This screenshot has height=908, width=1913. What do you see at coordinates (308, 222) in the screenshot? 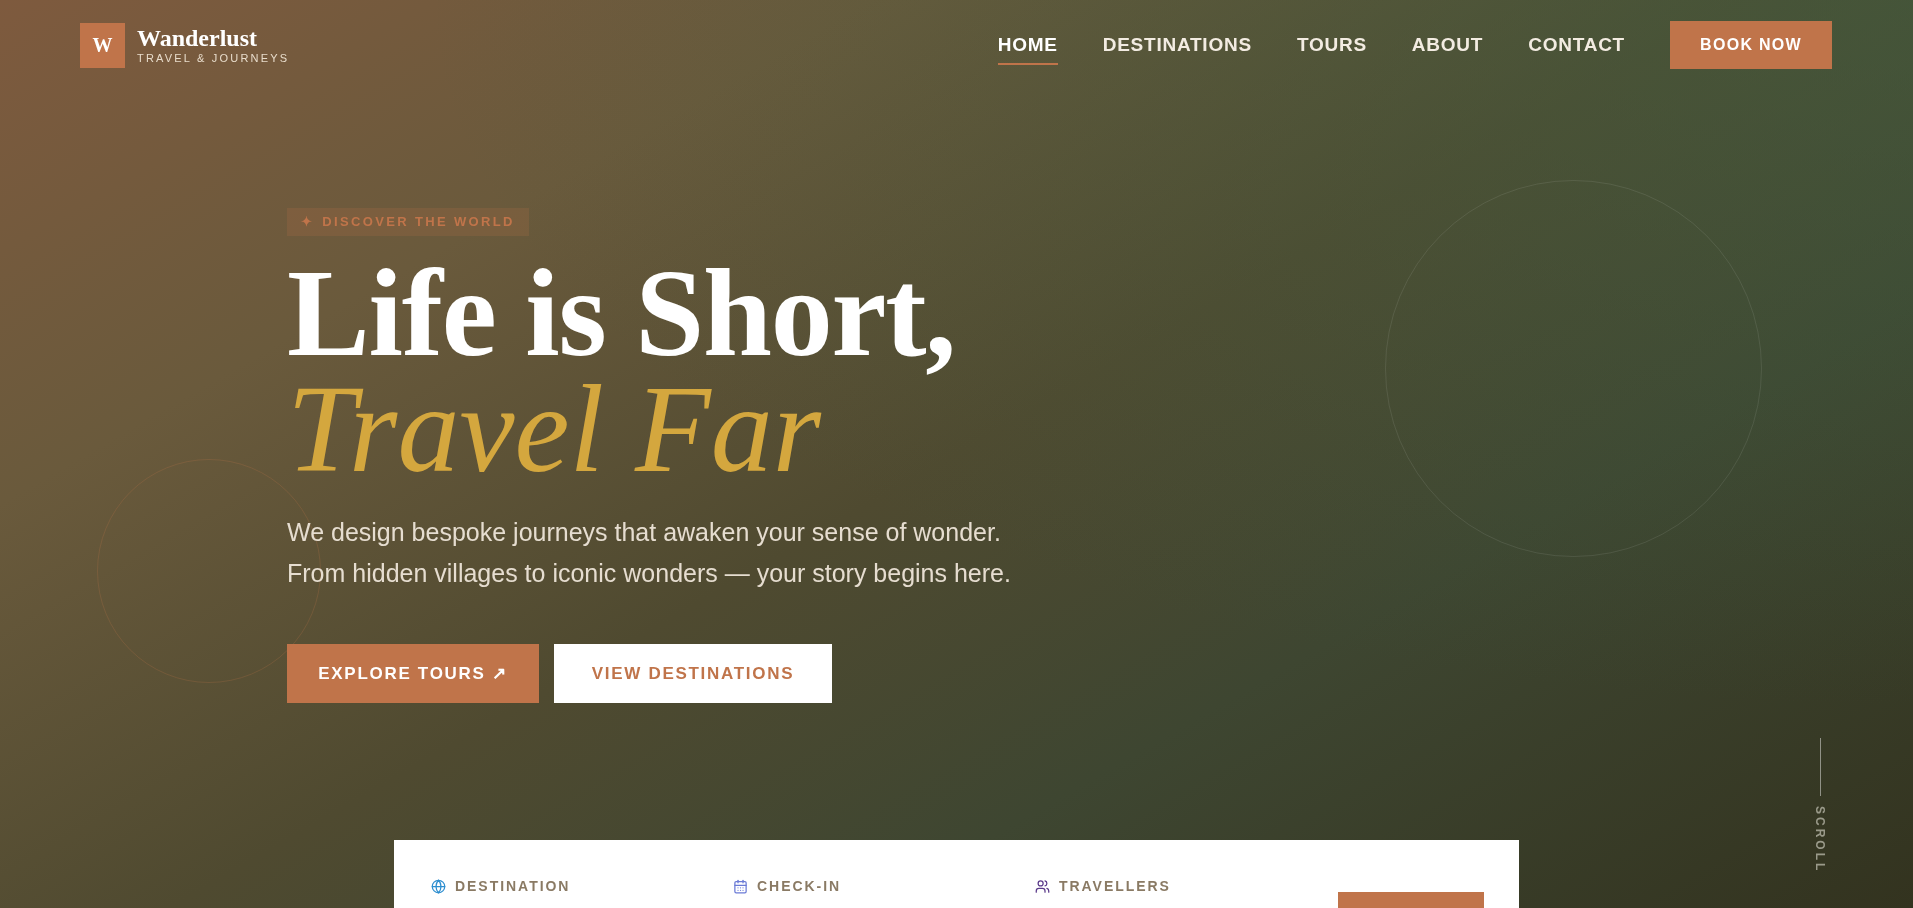
I see `sparkle-icon: ✦` at bounding box center [308, 222].